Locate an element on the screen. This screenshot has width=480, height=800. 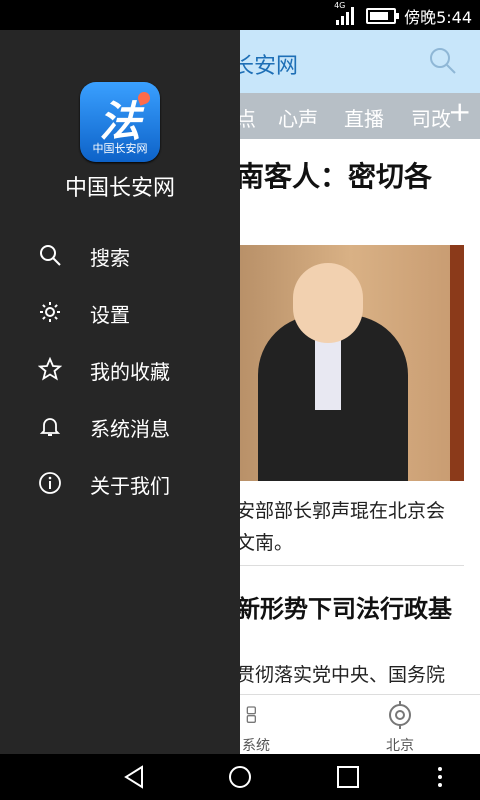
news-summary: 贯彻落实党中央、国务院 is located at coordinates (351, 675).